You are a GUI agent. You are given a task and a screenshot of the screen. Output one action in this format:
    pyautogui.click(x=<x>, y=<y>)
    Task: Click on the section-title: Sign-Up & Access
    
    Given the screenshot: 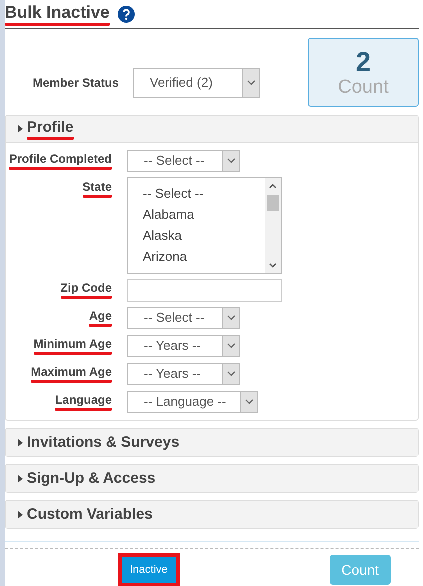 What is the action you would take?
    pyautogui.click(x=91, y=479)
    